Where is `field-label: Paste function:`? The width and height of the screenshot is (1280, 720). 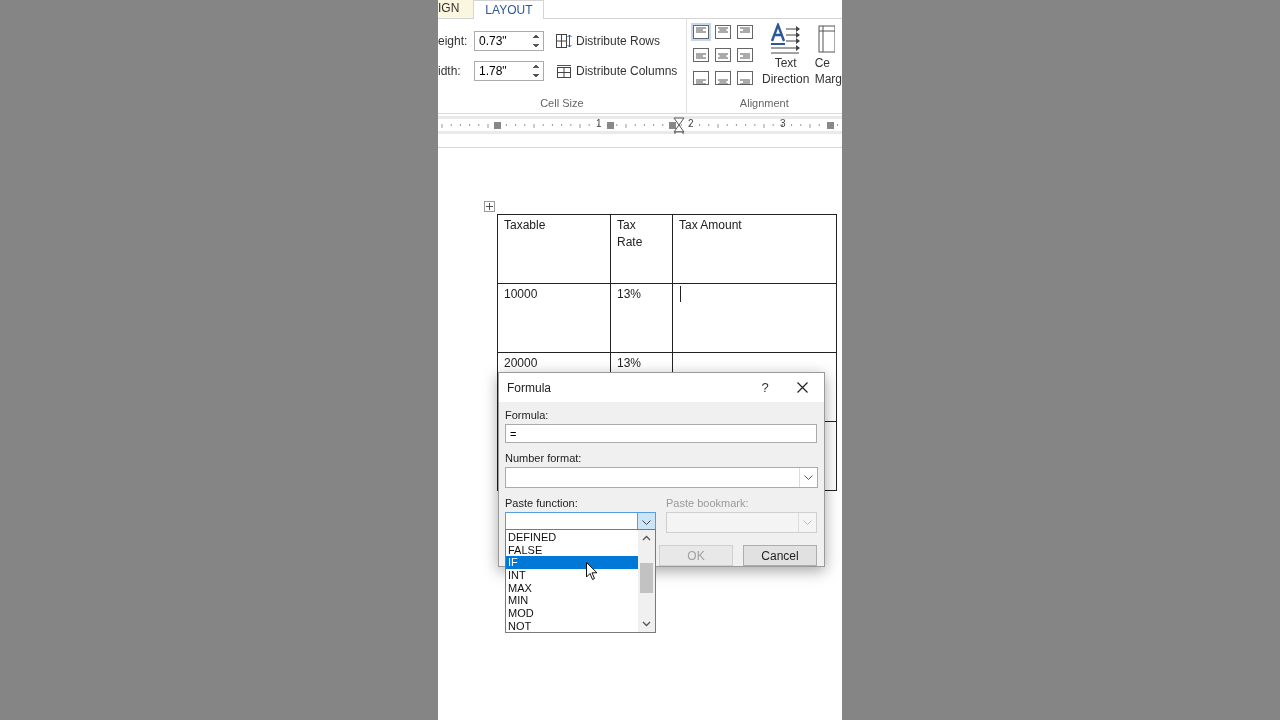 field-label: Paste function: is located at coordinates (542, 503).